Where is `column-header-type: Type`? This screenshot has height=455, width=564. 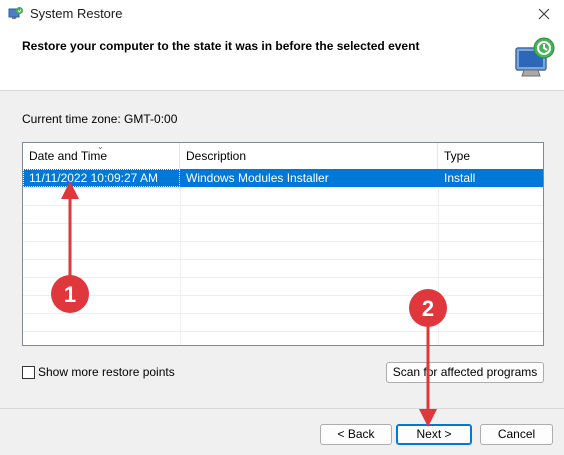 column-header-type: Type is located at coordinates (490, 156).